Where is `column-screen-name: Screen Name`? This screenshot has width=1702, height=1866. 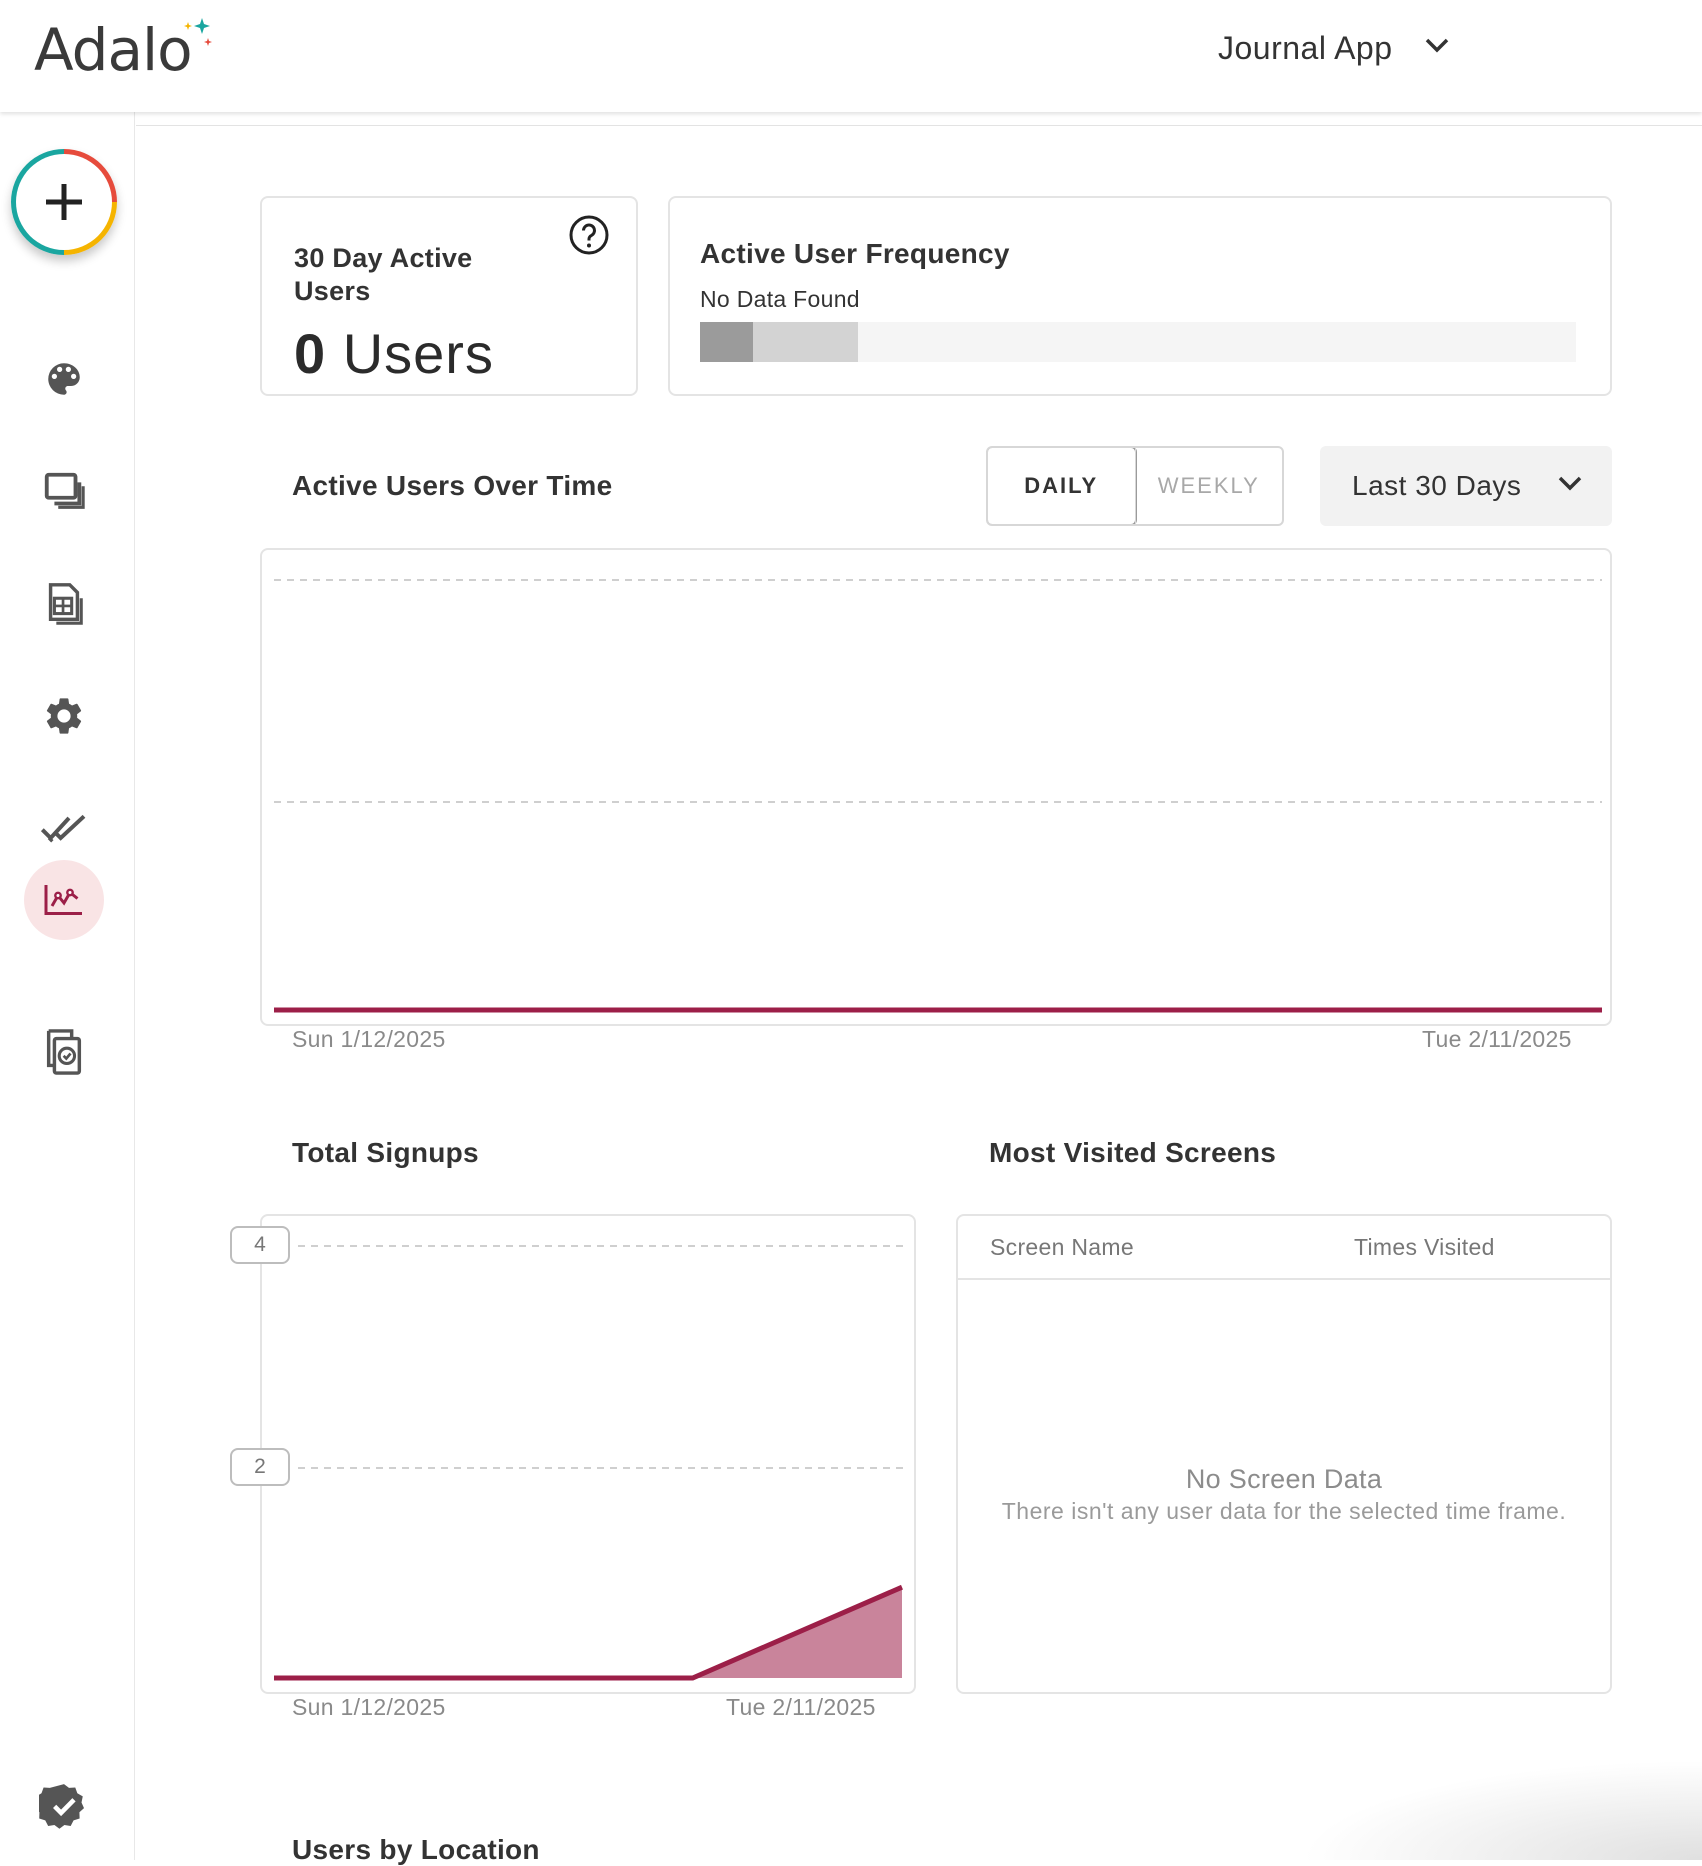
column-screen-name: Screen Name is located at coordinates (1062, 1247).